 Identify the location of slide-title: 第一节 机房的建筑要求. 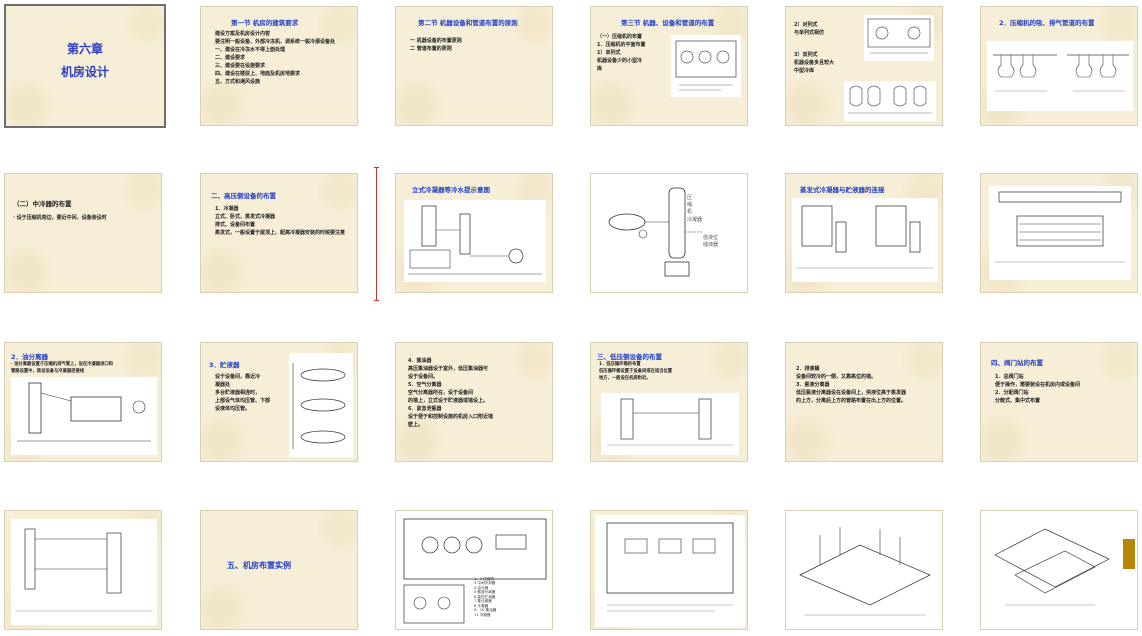
(265, 23).